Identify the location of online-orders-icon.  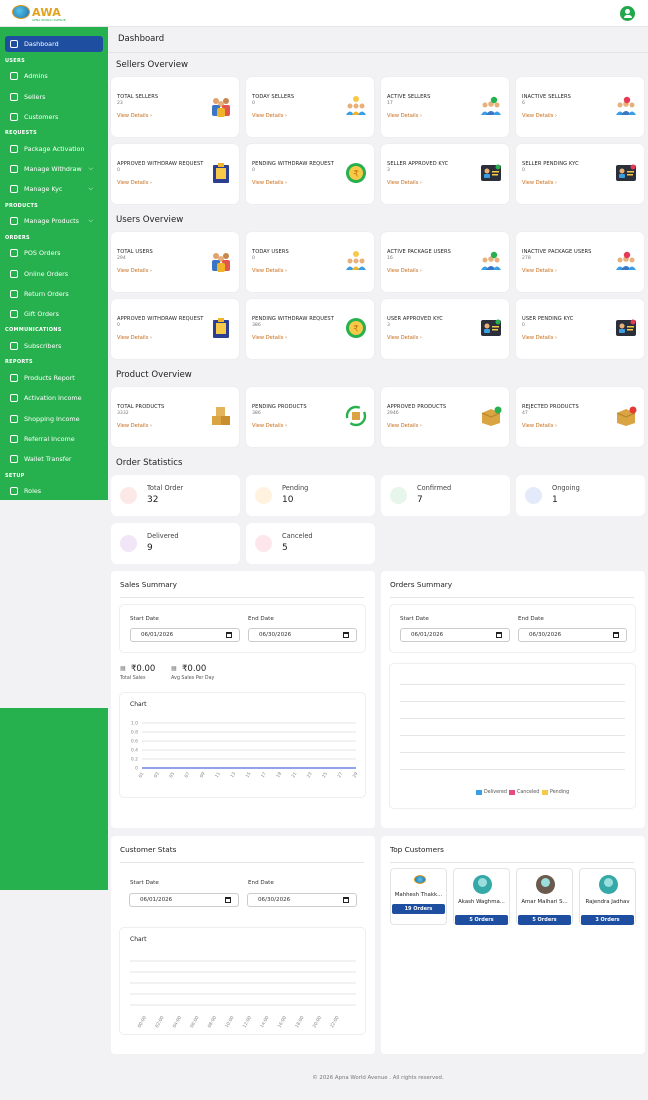
(14, 274).